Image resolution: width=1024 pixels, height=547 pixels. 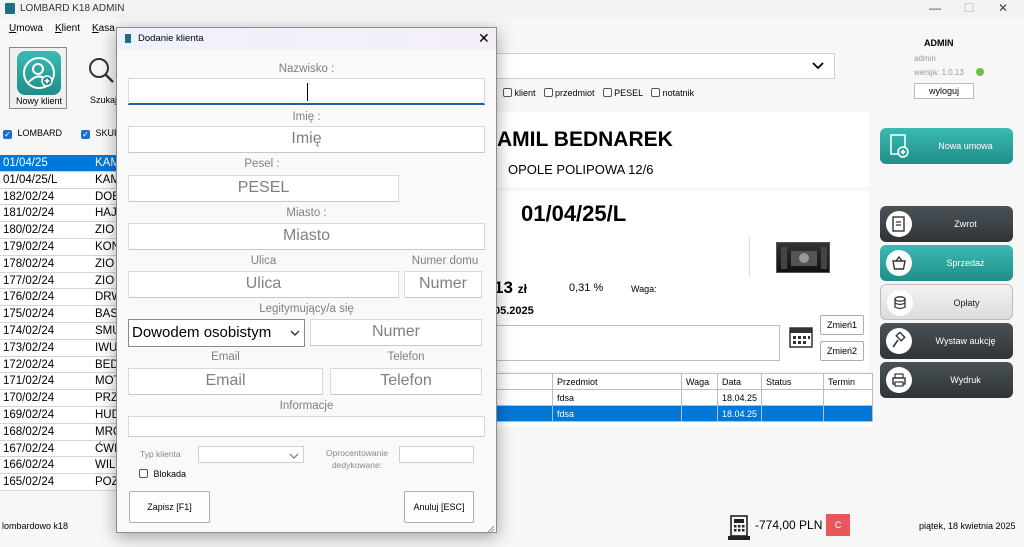 What do you see at coordinates (436, 454) in the screenshot?
I see `interest-input` at bounding box center [436, 454].